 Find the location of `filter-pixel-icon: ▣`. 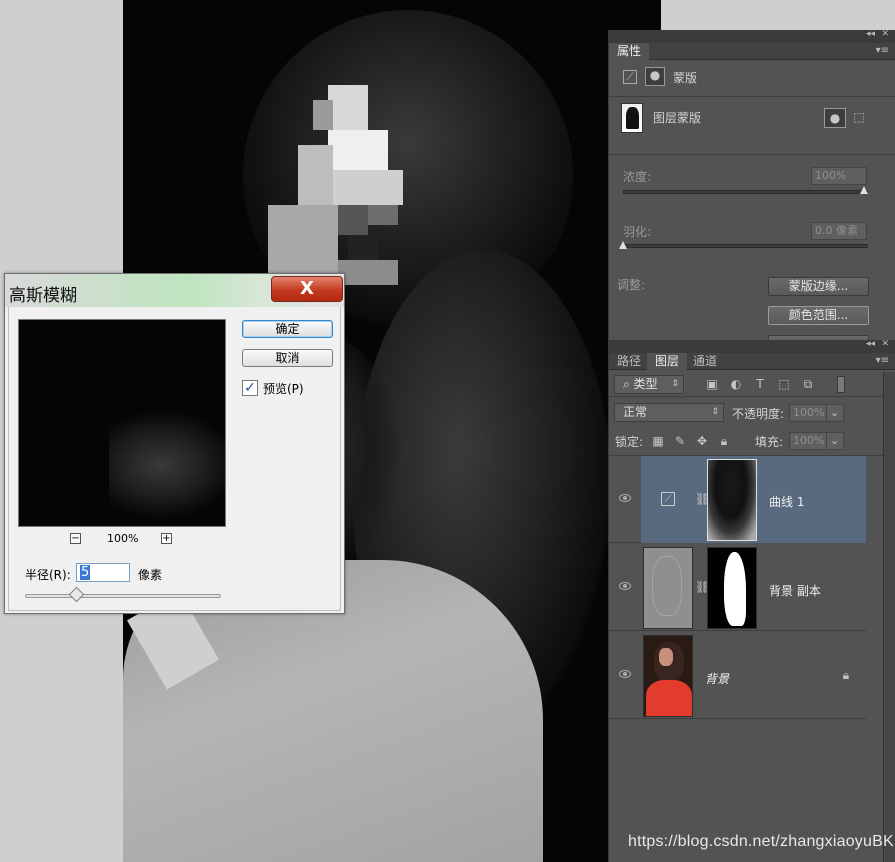

filter-pixel-icon: ▣ is located at coordinates (712, 384).